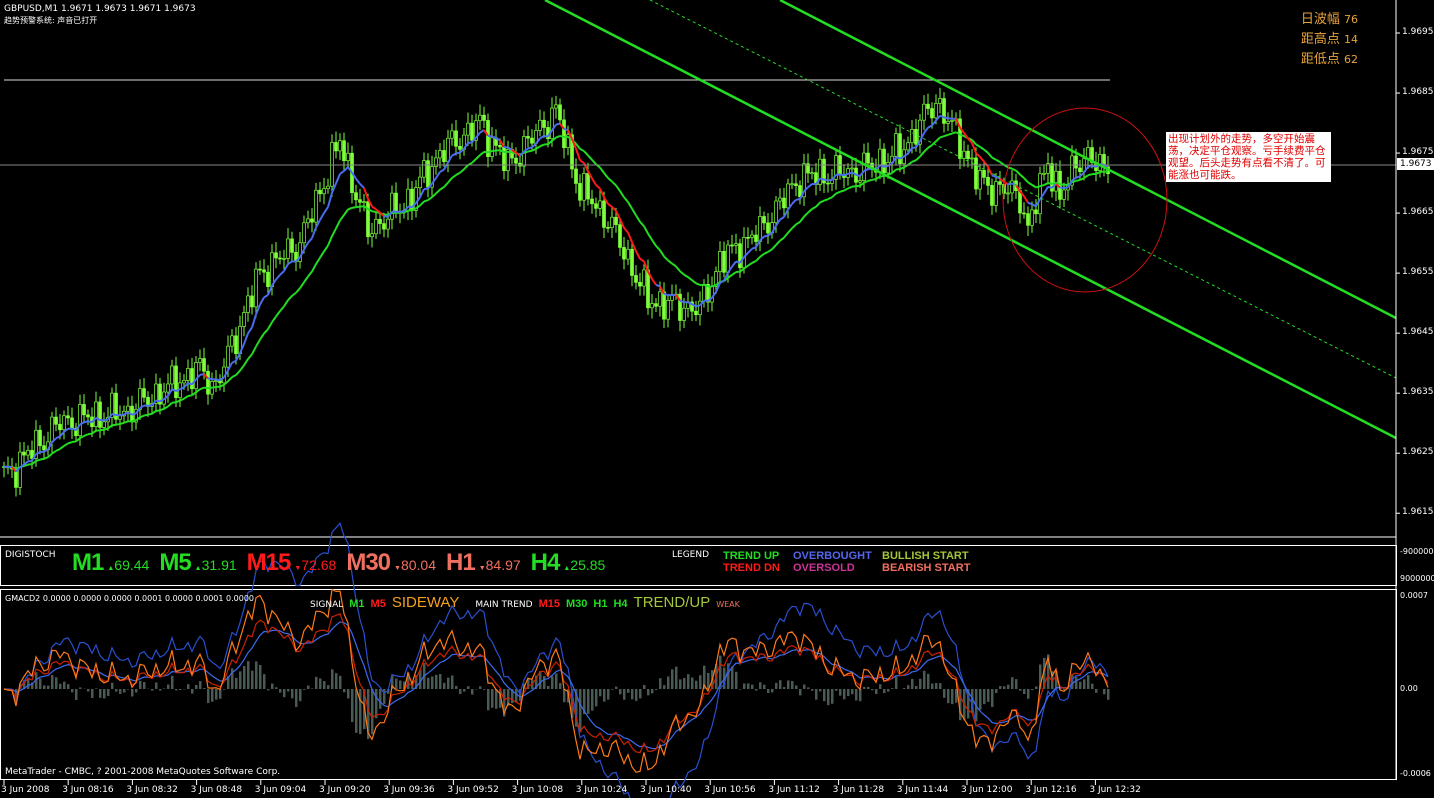  I want to click on tf-m1-value: ▲69.44, so click(128, 565).